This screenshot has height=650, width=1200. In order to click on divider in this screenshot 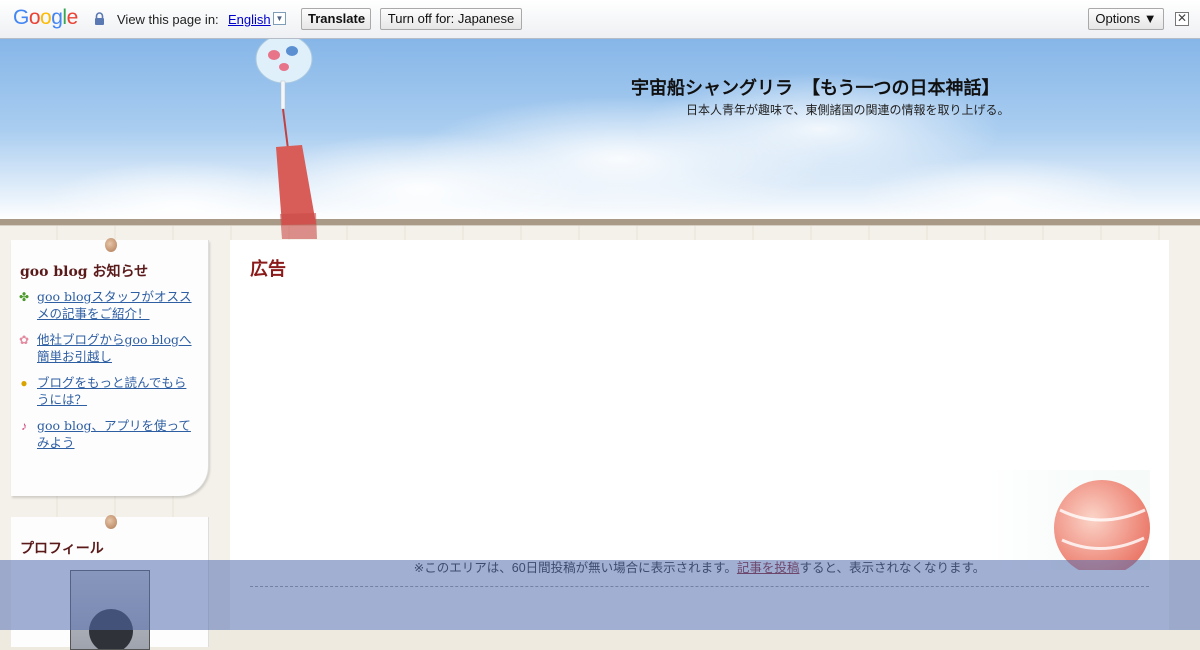, I will do `click(699, 586)`.